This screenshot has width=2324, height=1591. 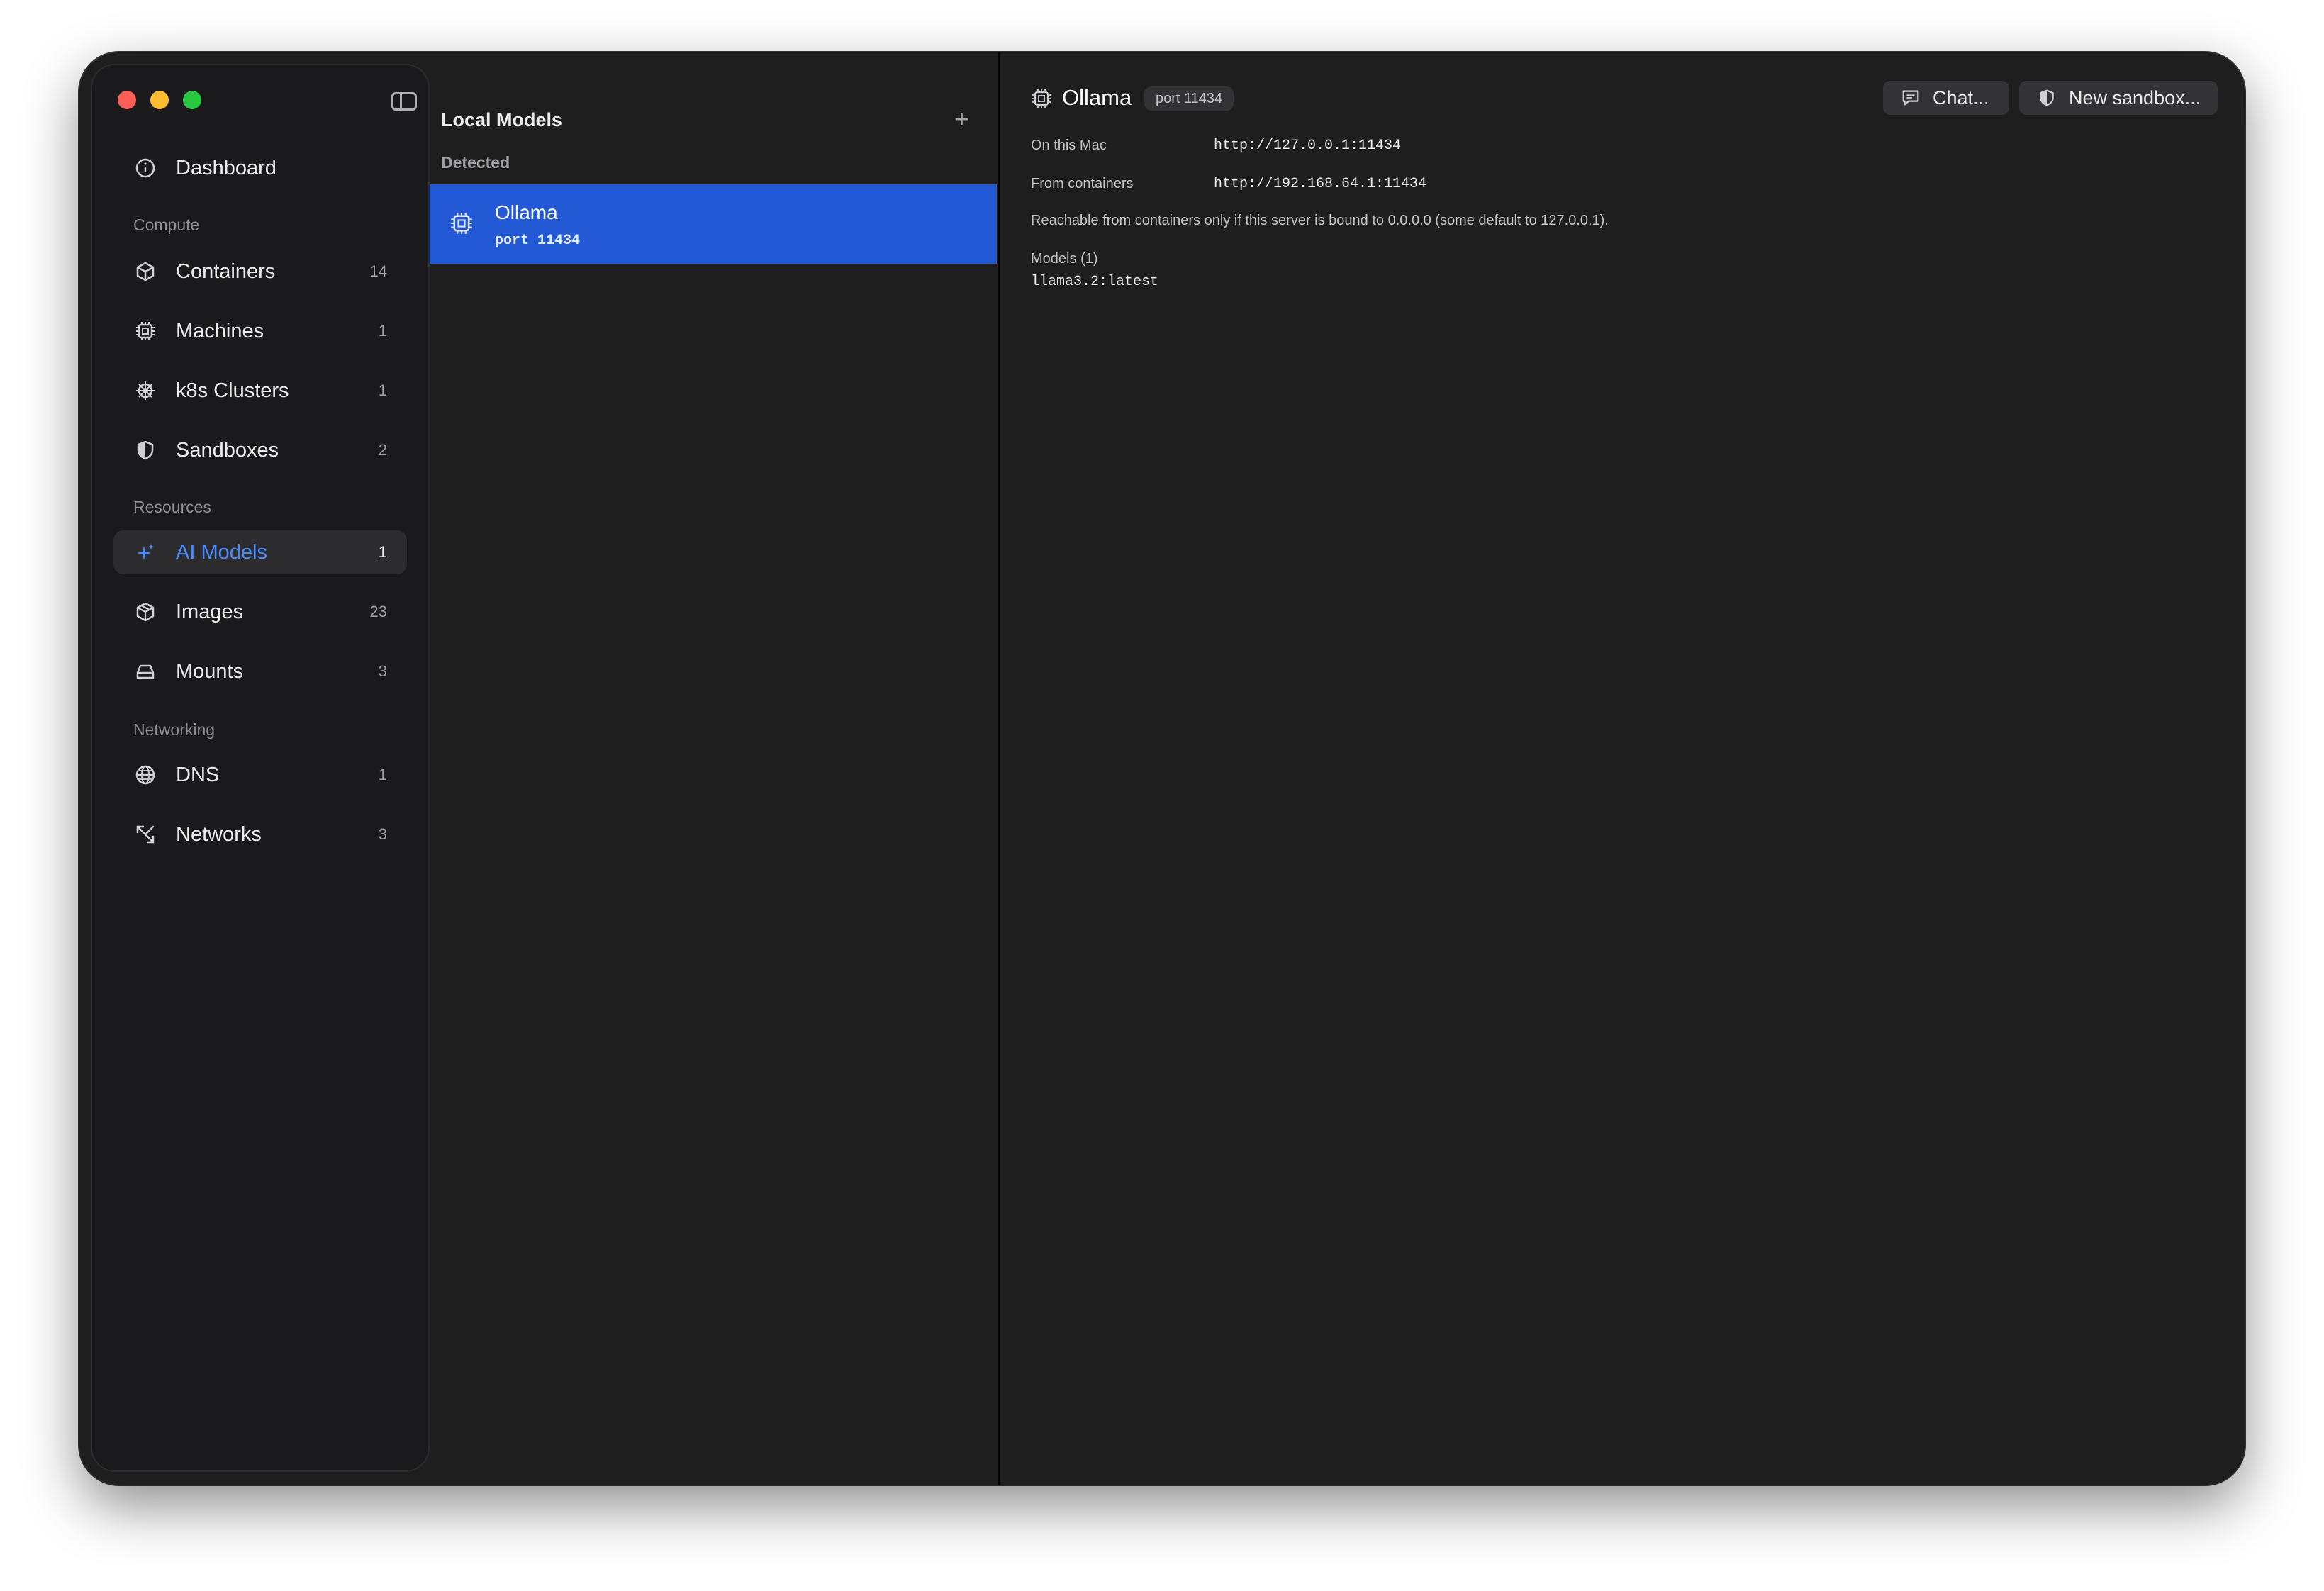 What do you see at coordinates (1911, 97) in the screenshot?
I see `chat-bubble-icon` at bounding box center [1911, 97].